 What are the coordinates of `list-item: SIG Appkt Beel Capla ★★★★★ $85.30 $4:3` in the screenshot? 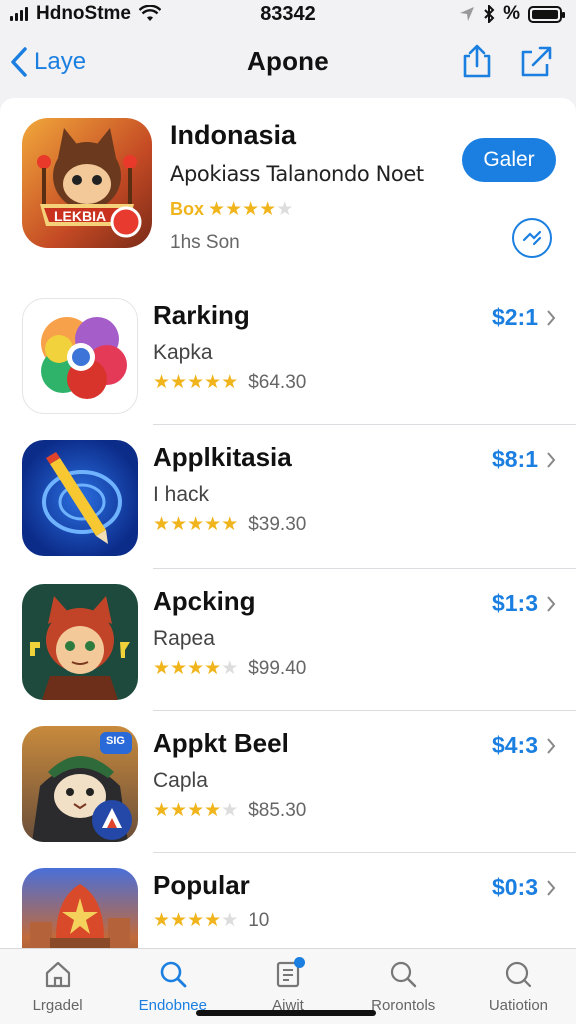 It's located at (288, 797).